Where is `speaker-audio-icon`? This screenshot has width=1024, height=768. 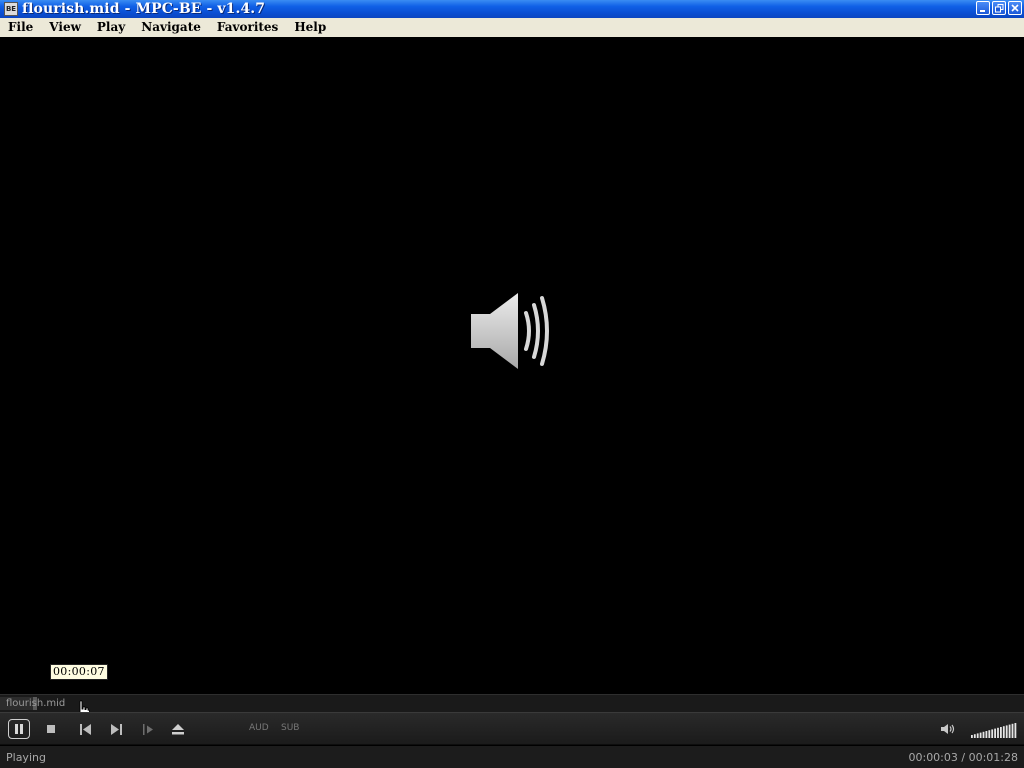 speaker-audio-icon is located at coordinates (510, 331).